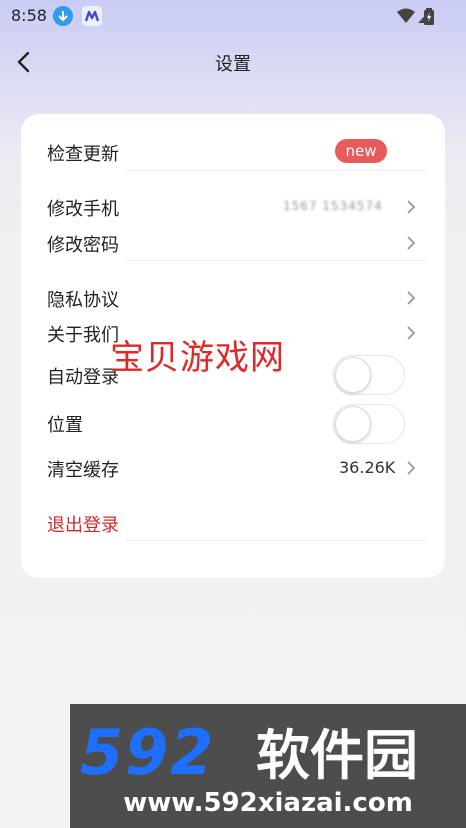  Describe the element at coordinates (83, 209) in the screenshot. I see `settings-row-label: 修改手机` at that location.